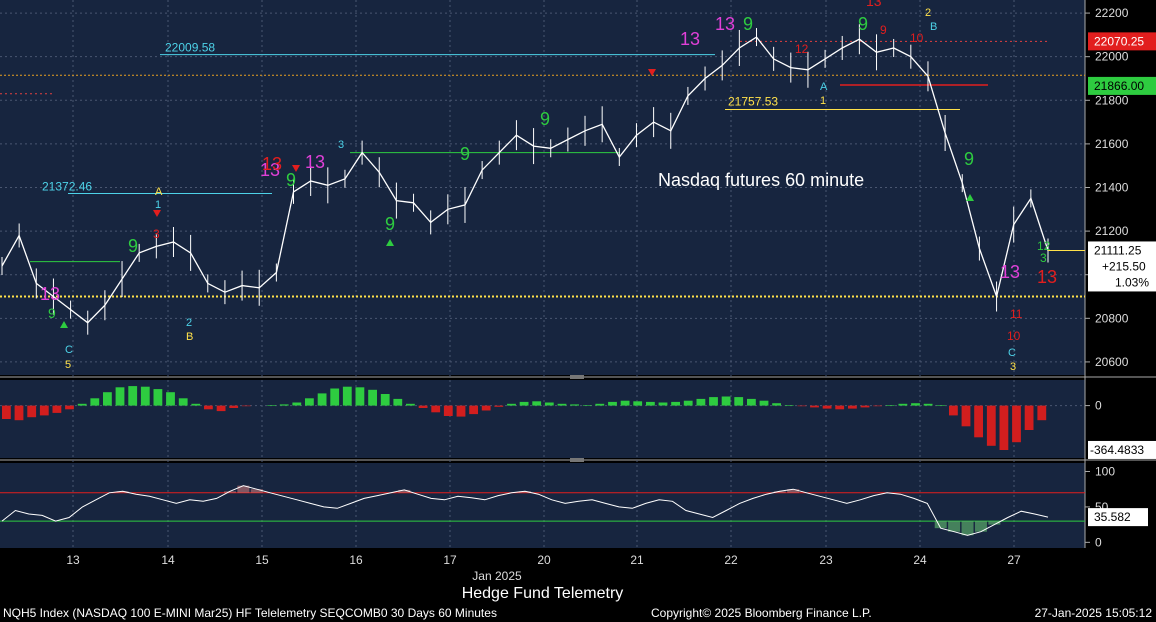 Image resolution: width=1156 pixels, height=622 pixels. Describe the element at coordinates (1014, 336) in the screenshot. I see `setup-count-label: 10` at that location.